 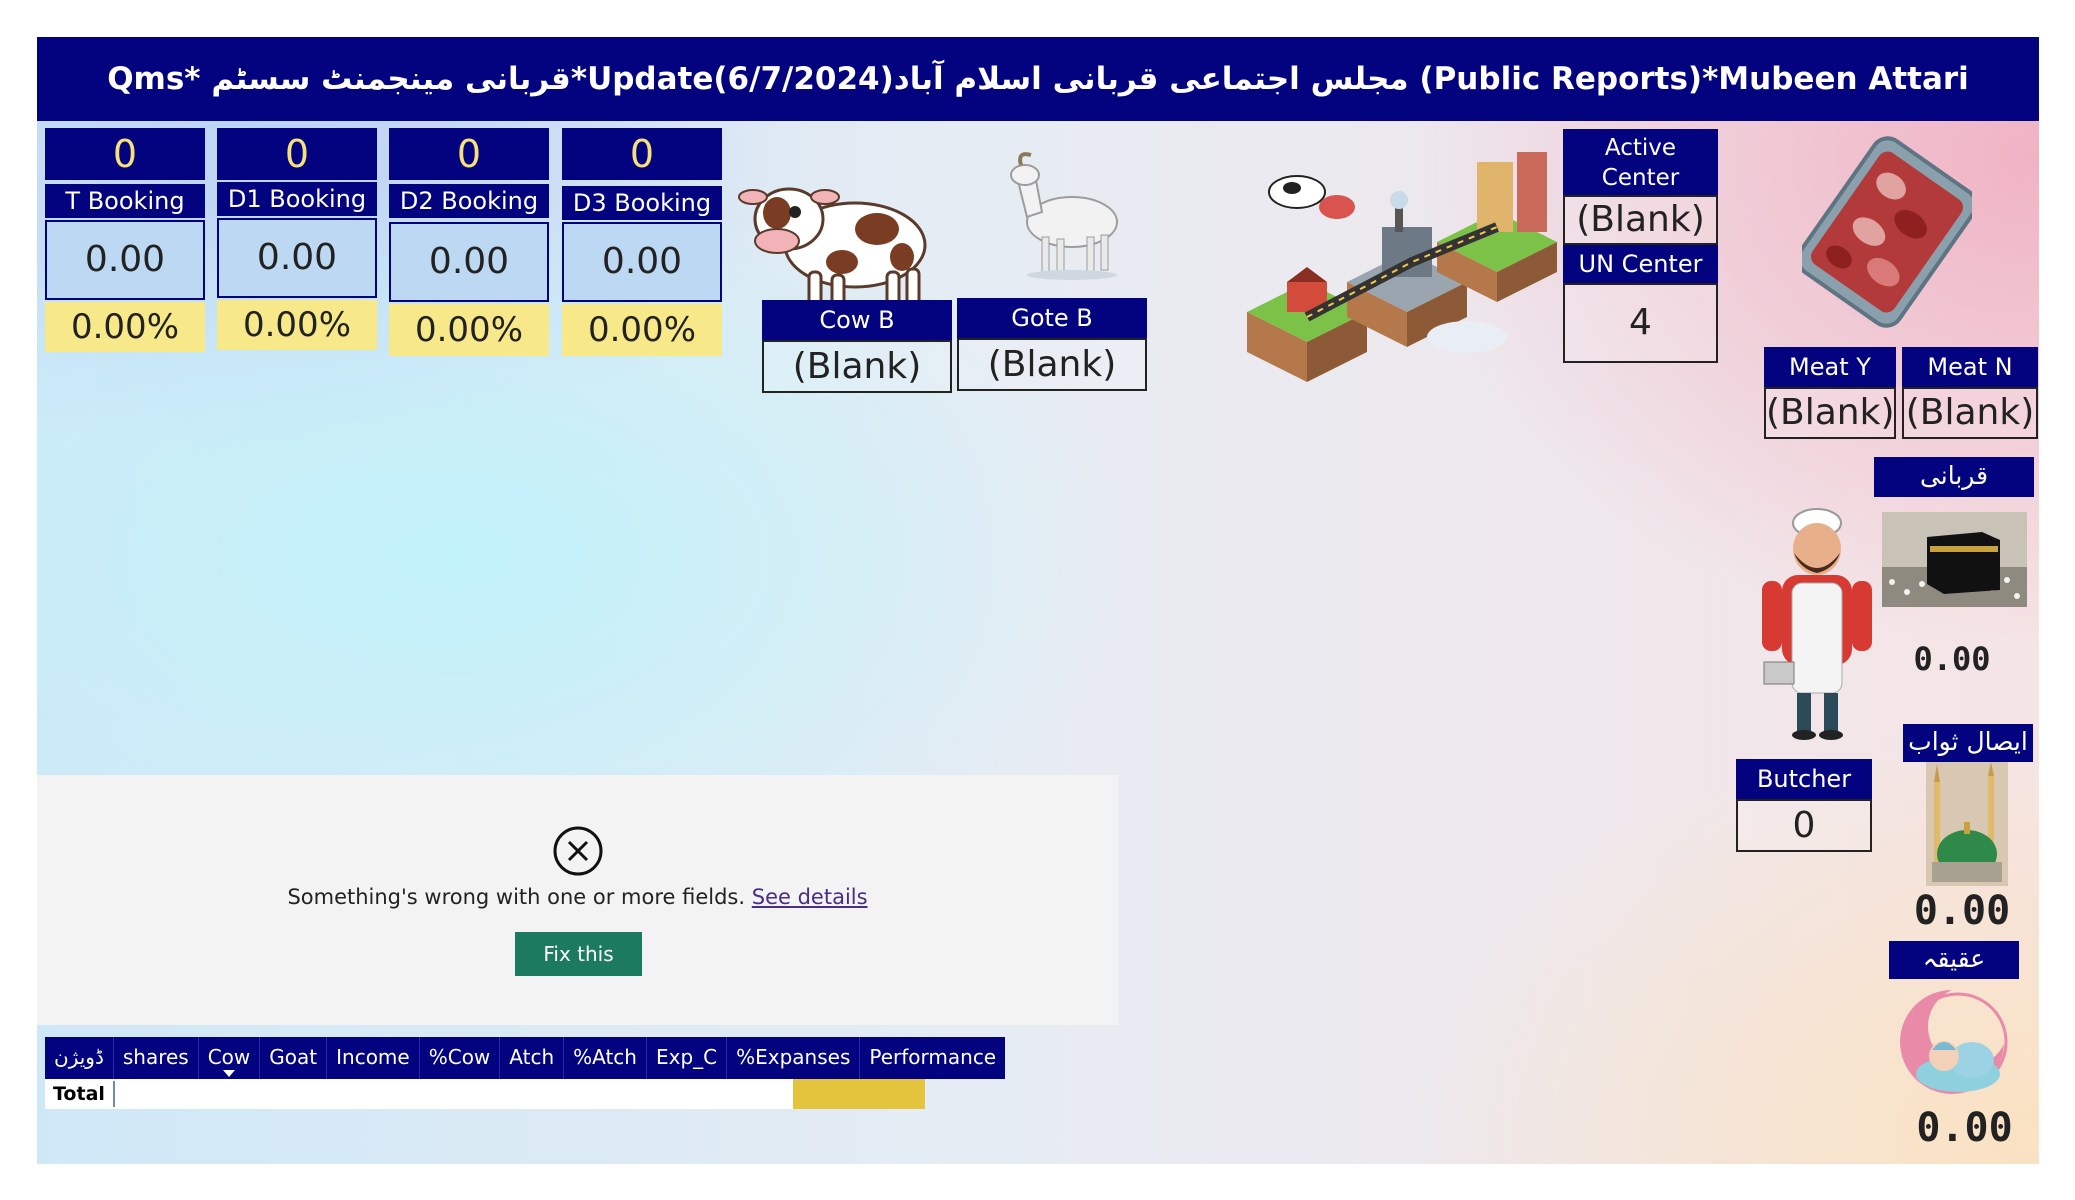 What do you see at coordinates (605, 1058) in the screenshot?
I see `column-header-pct-atch: %Atch` at bounding box center [605, 1058].